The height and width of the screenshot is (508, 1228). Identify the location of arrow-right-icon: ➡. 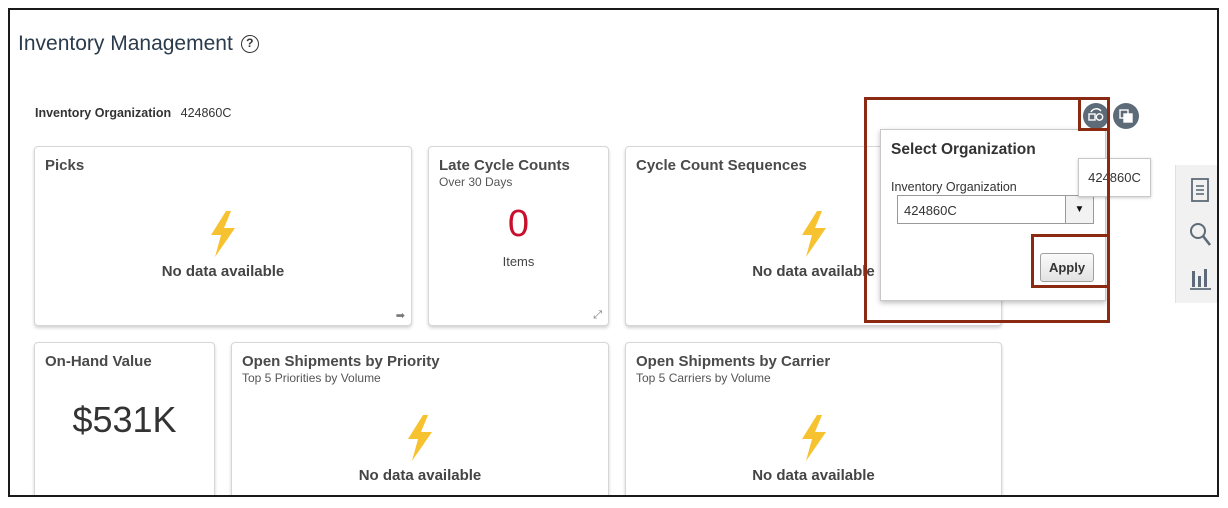
(400, 315).